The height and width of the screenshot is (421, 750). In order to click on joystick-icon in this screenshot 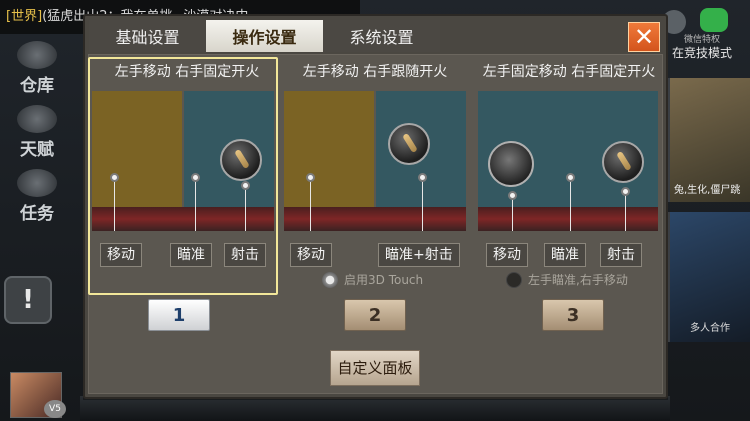, I will do `click(511, 164)`.